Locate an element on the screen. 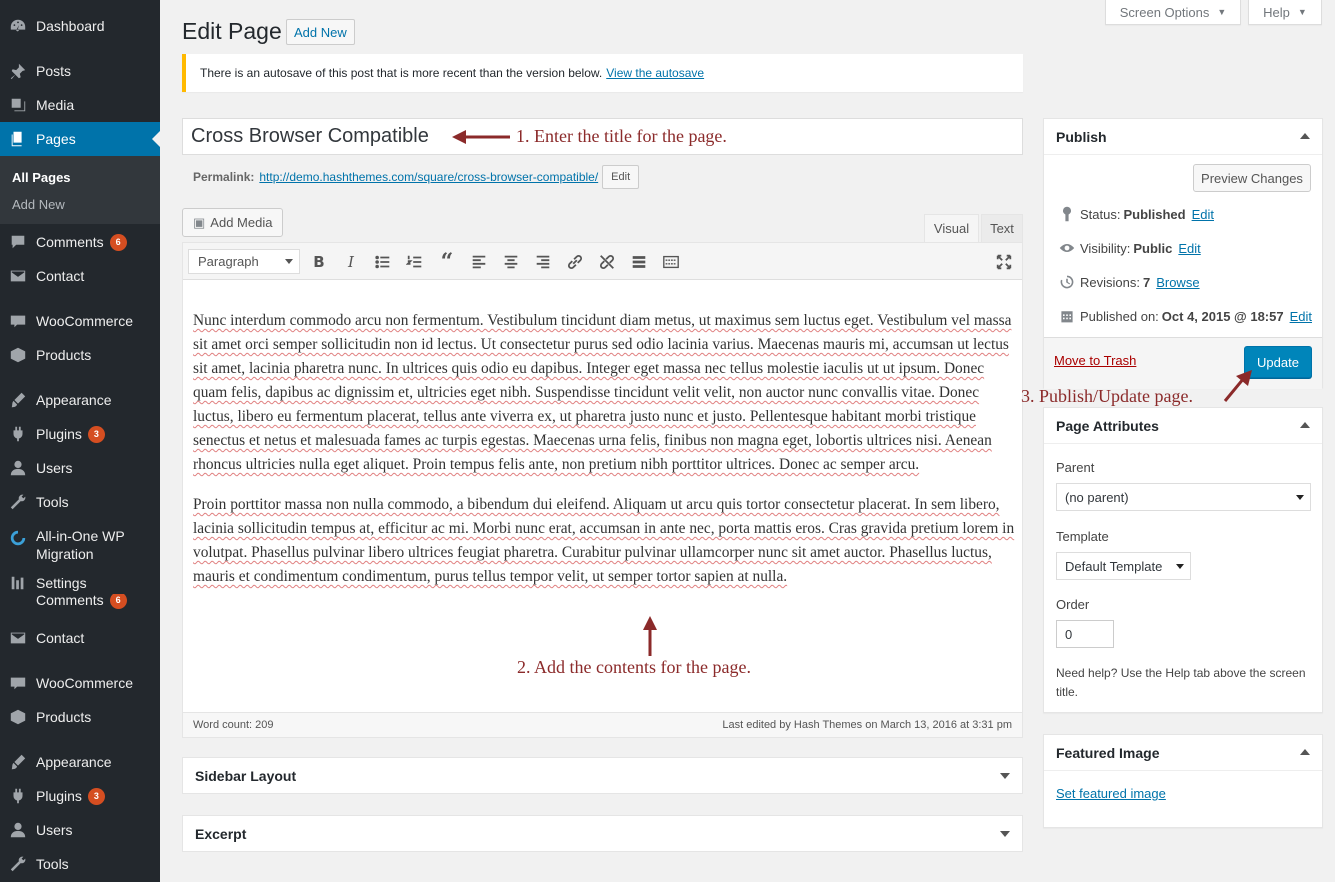 This screenshot has width=1335, height=882. page-attributes-header: Page Attributes is located at coordinates (1183, 426).